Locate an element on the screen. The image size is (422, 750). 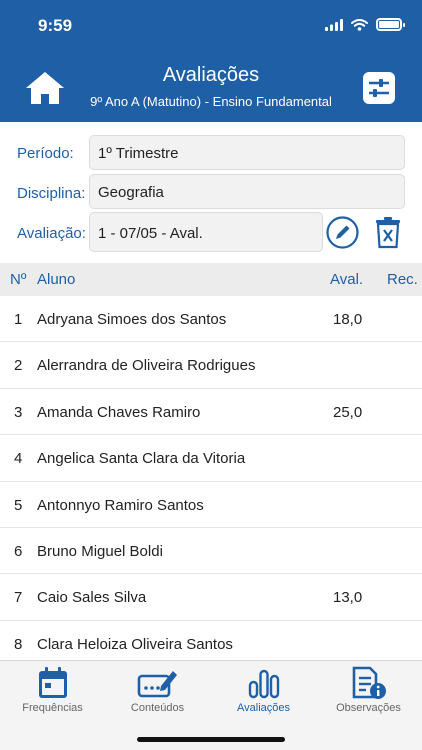
trash-icon is located at coordinates (388, 233).